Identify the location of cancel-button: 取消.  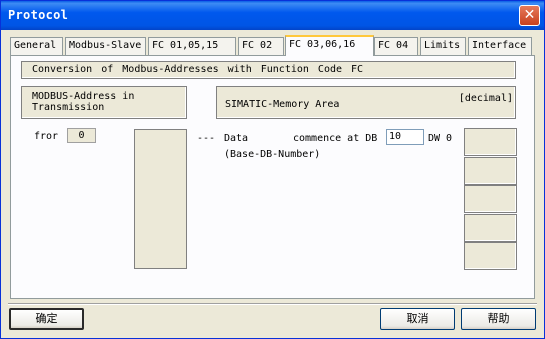
(417, 319).